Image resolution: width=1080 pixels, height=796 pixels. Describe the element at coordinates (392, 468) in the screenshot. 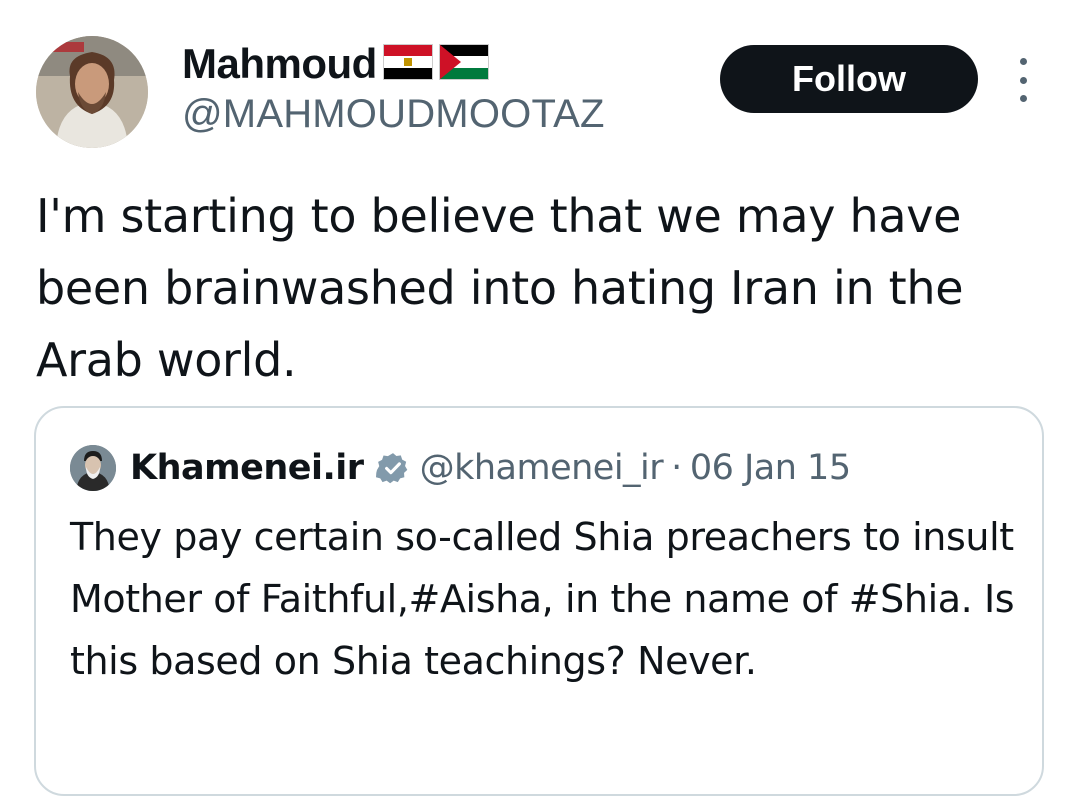

I see `verified-badge-icon` at that location.